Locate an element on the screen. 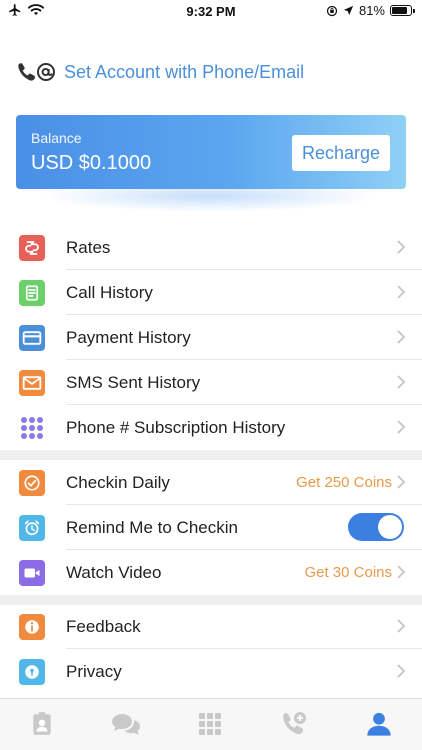 This screenshot has height=750, width=422. tab-bar is located at coordinates (211, 724).